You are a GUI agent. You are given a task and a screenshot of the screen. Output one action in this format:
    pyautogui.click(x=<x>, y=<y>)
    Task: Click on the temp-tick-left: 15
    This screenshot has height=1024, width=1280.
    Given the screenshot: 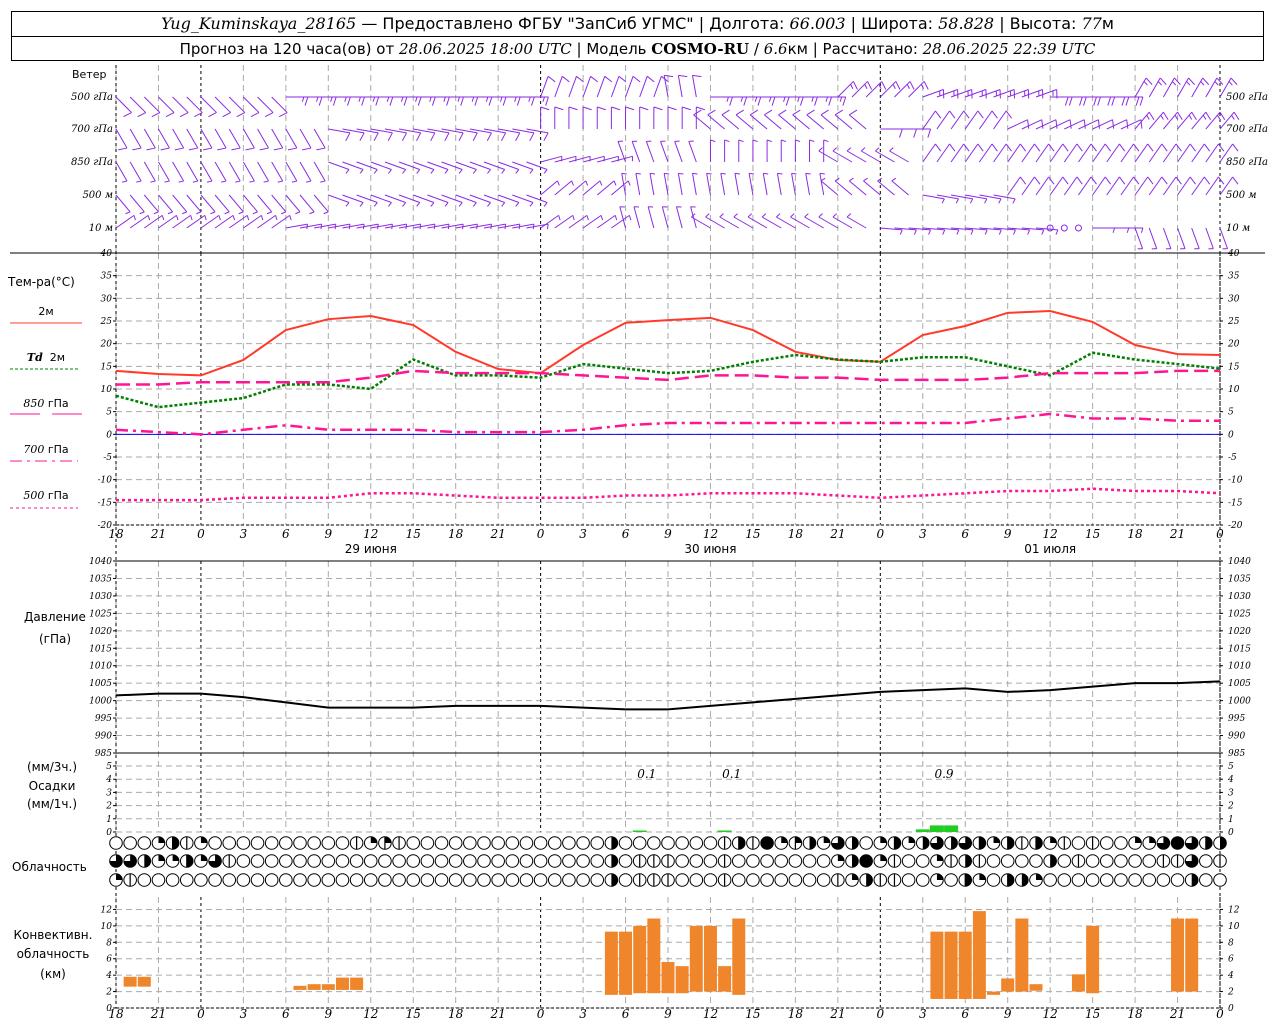 What is the action you would take?
    pyautogui.click(x=107, y=367)
    